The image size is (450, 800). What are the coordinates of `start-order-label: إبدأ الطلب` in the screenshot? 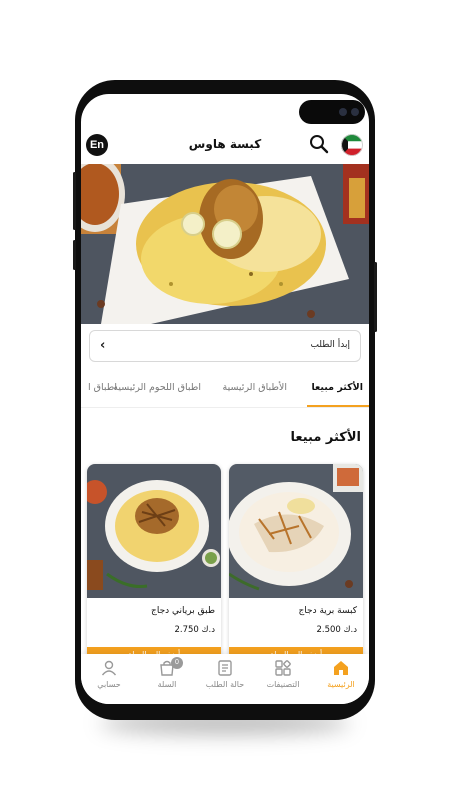 It's located at (330, 345).